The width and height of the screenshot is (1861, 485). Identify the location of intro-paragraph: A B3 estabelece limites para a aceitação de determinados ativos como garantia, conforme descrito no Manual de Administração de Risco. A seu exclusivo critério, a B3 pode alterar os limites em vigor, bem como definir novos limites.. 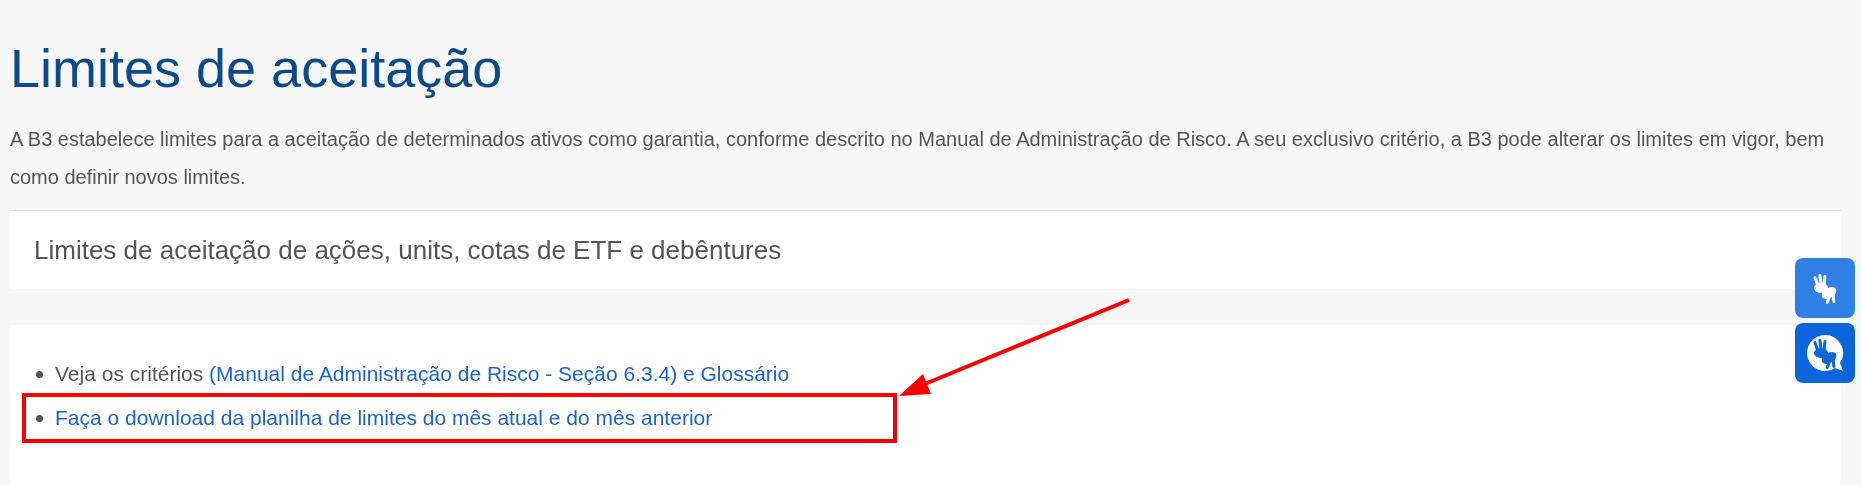
(918, 158).